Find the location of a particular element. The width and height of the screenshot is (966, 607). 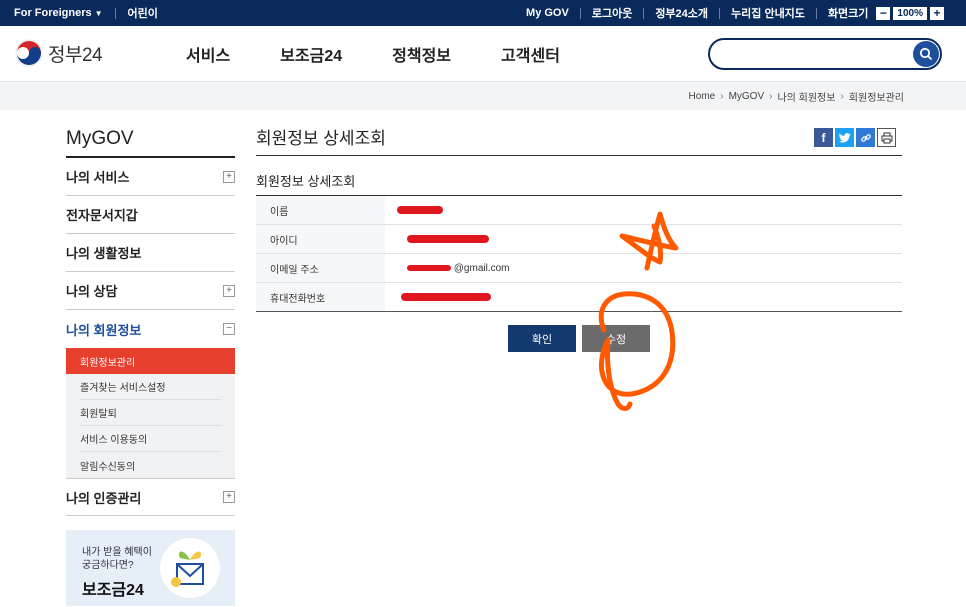

zoom-control: − 100% + is located at coordinates (910, 13).